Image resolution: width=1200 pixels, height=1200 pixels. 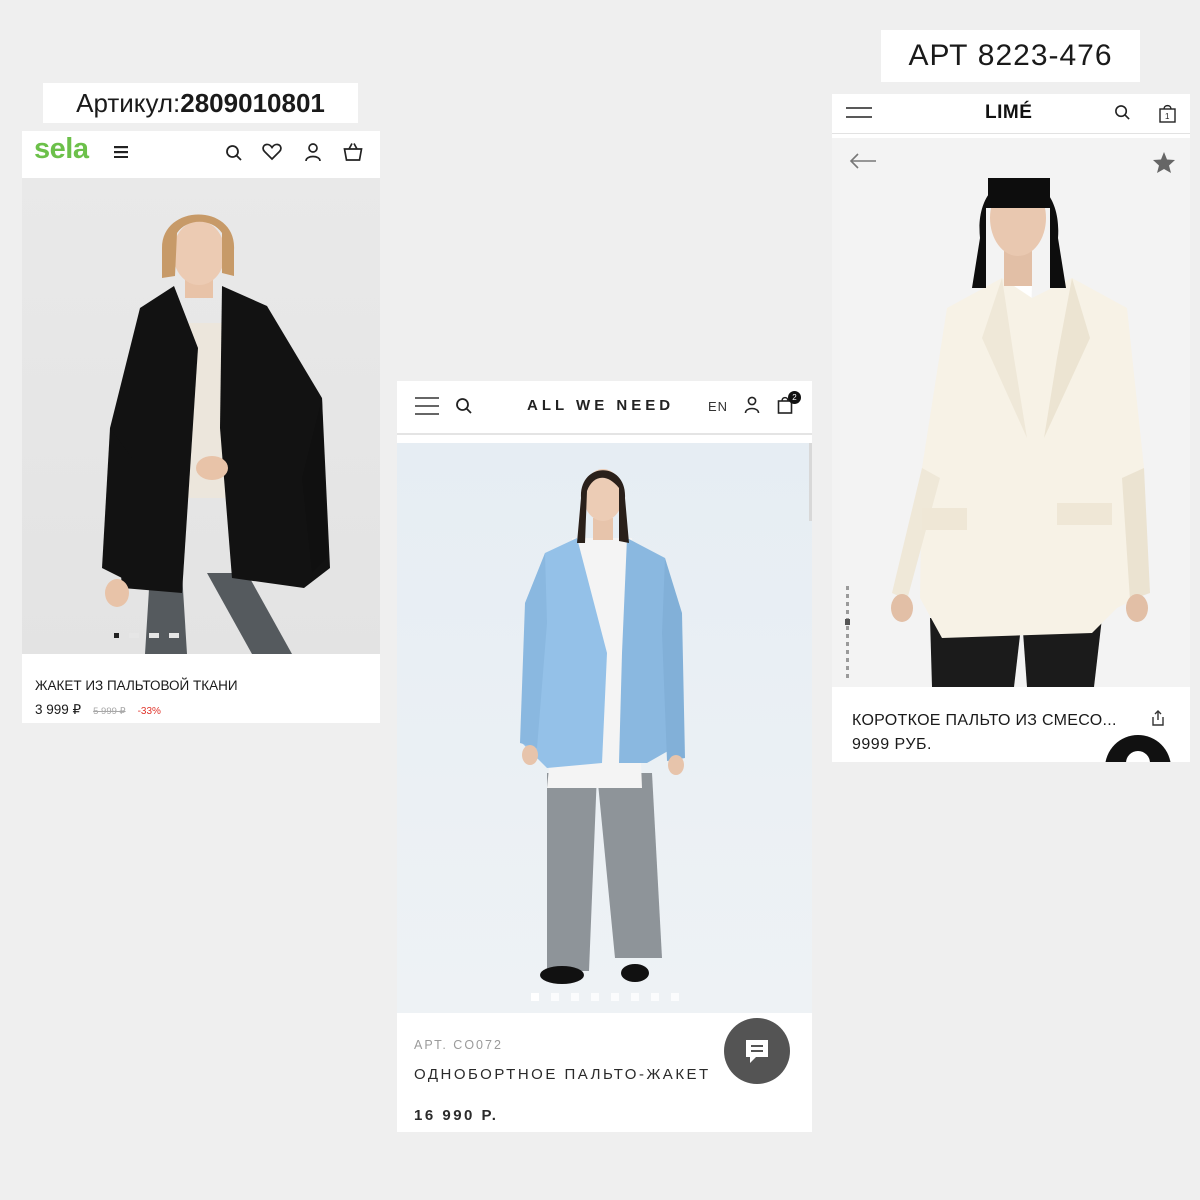 I want to click on heart-icon, so click(x=272, y=152).